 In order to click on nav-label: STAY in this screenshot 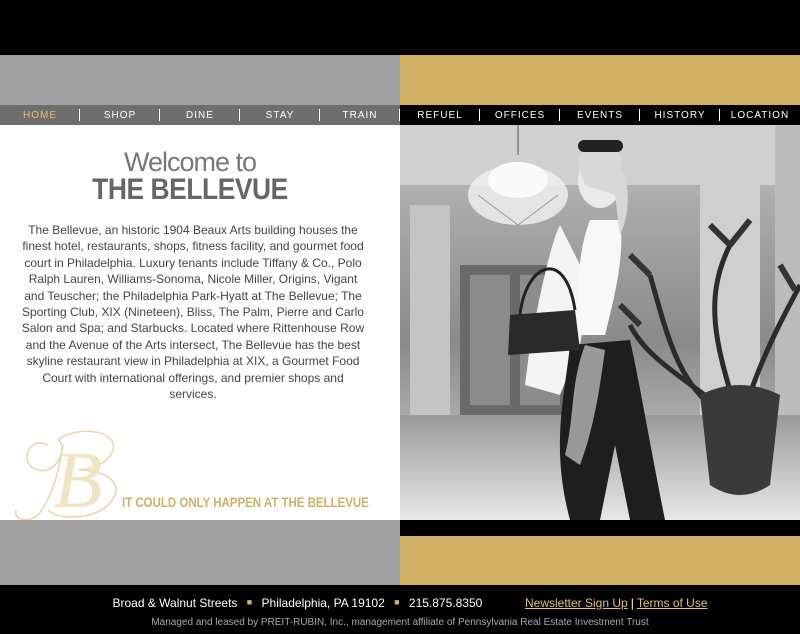, I will do `click(280, 115)`.